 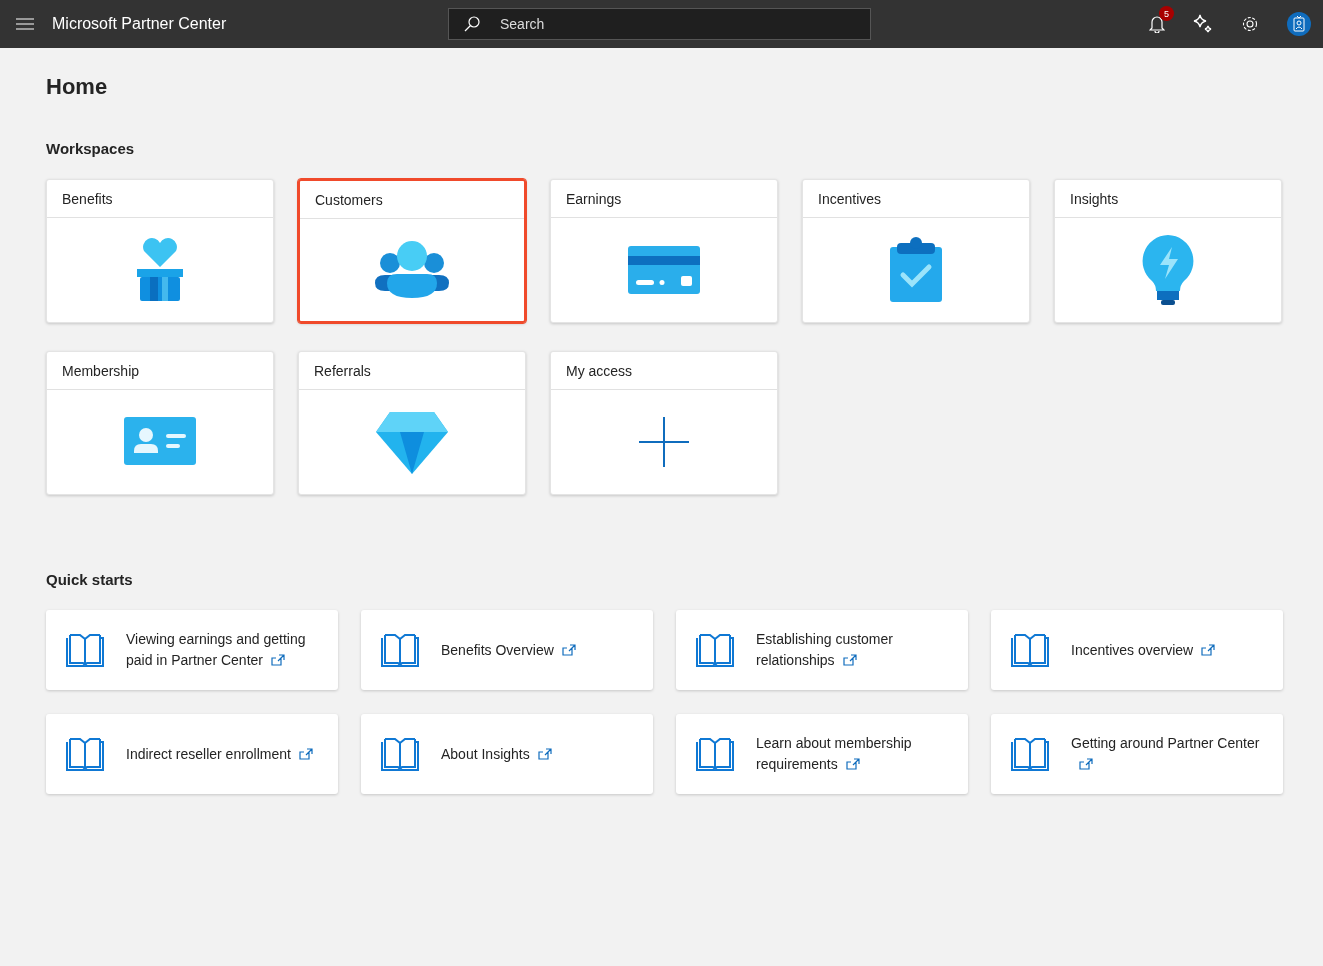 What do you see at coordinates (91, 148) in the screenshot?
I see `section-heading: Workspaces` at bounding box center [91, 148].